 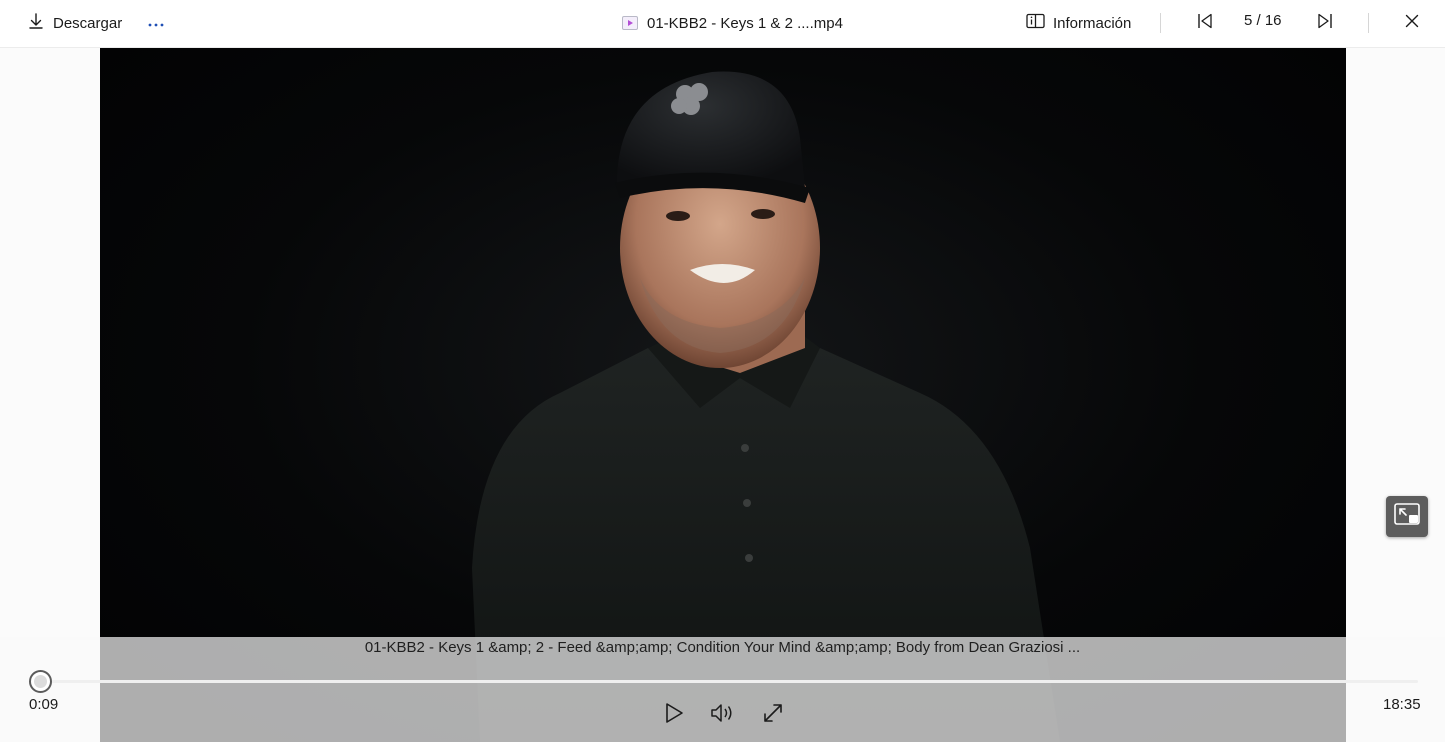 I want to click on next-icon, so click(x=1325, y=23).